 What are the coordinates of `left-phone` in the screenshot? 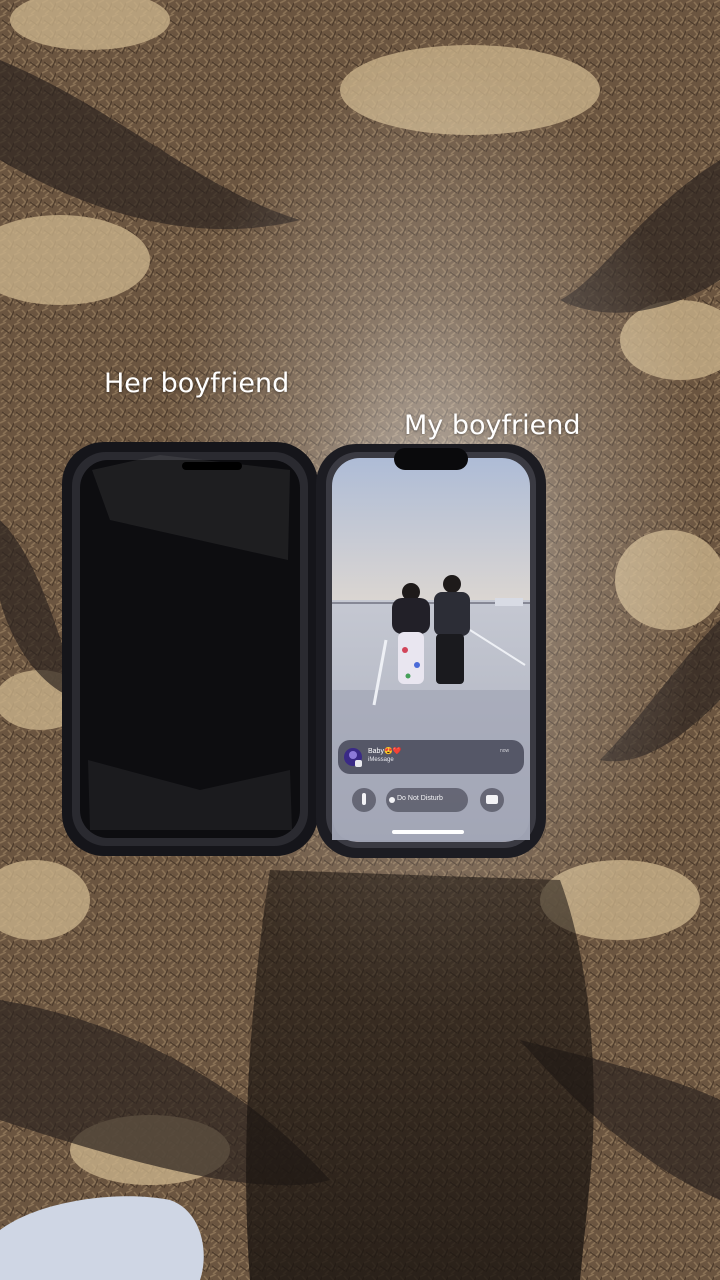 It's located at (190, 649).